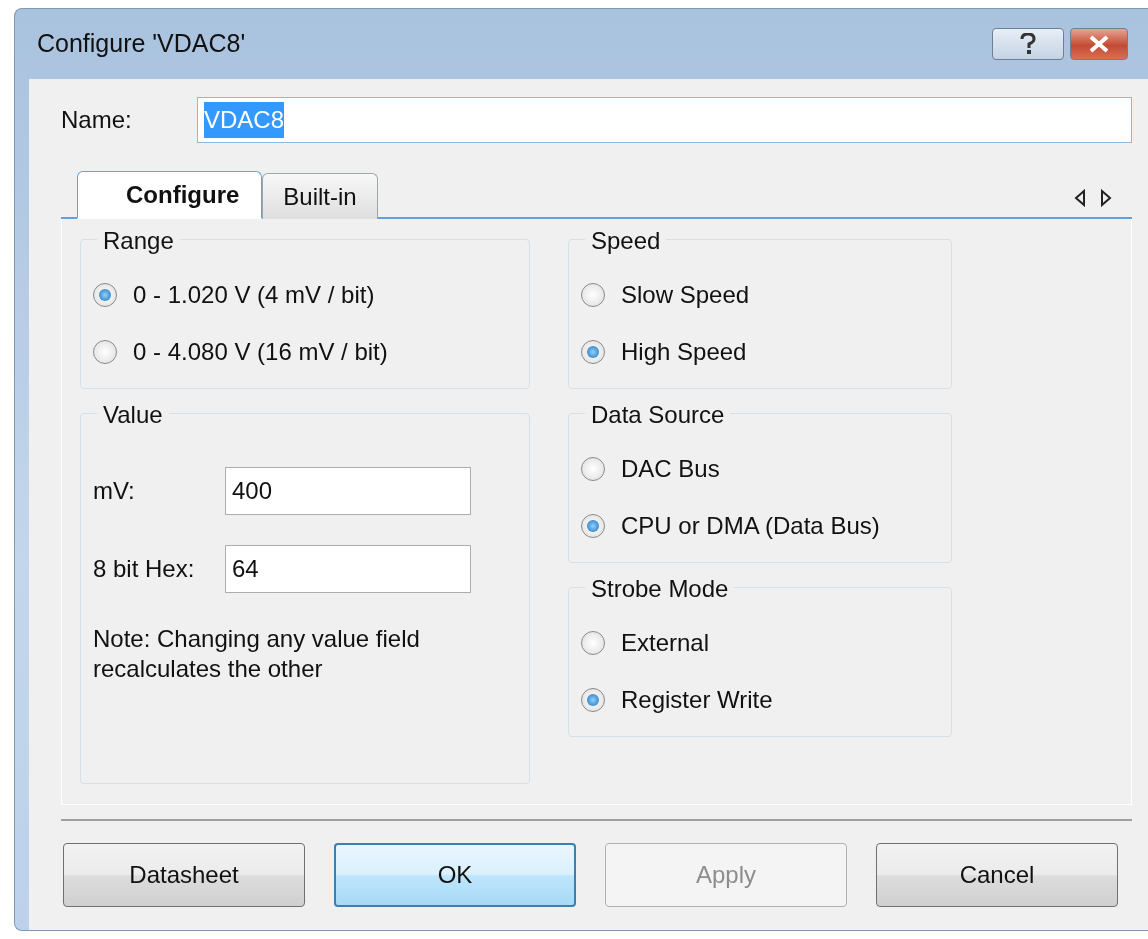  What do you see at coordinates (1080, 198) in the screenshot?
I see `left-arrow-icon` at bounding box center [1080, 198].